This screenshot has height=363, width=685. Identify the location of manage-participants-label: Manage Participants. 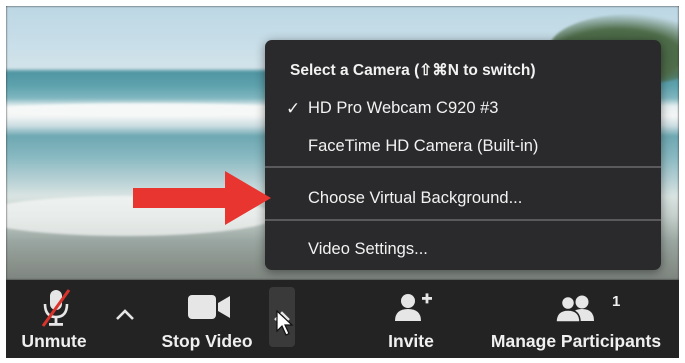
(576, 341).